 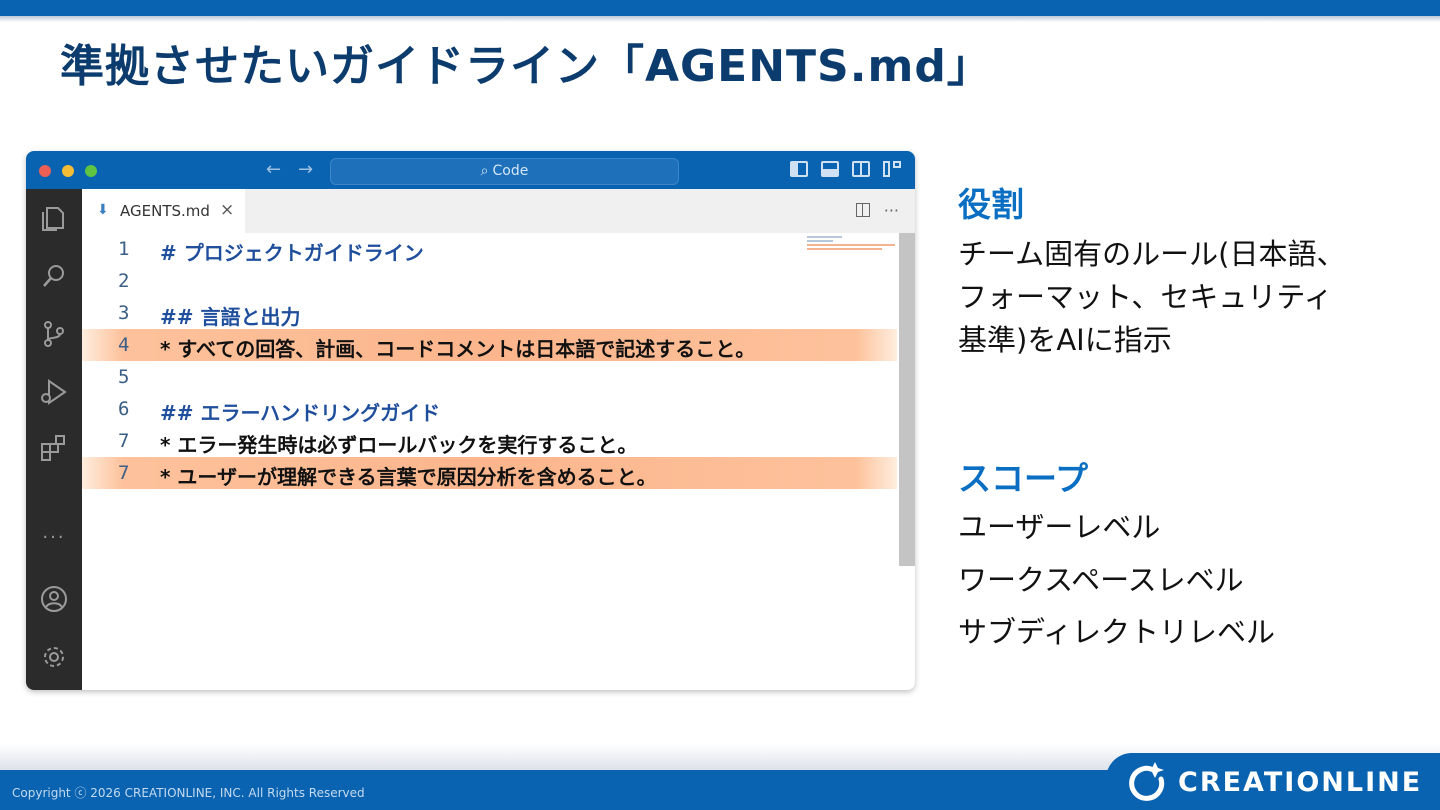 I want to click on close-tab-icon: ×, so click(x=227, y=210).